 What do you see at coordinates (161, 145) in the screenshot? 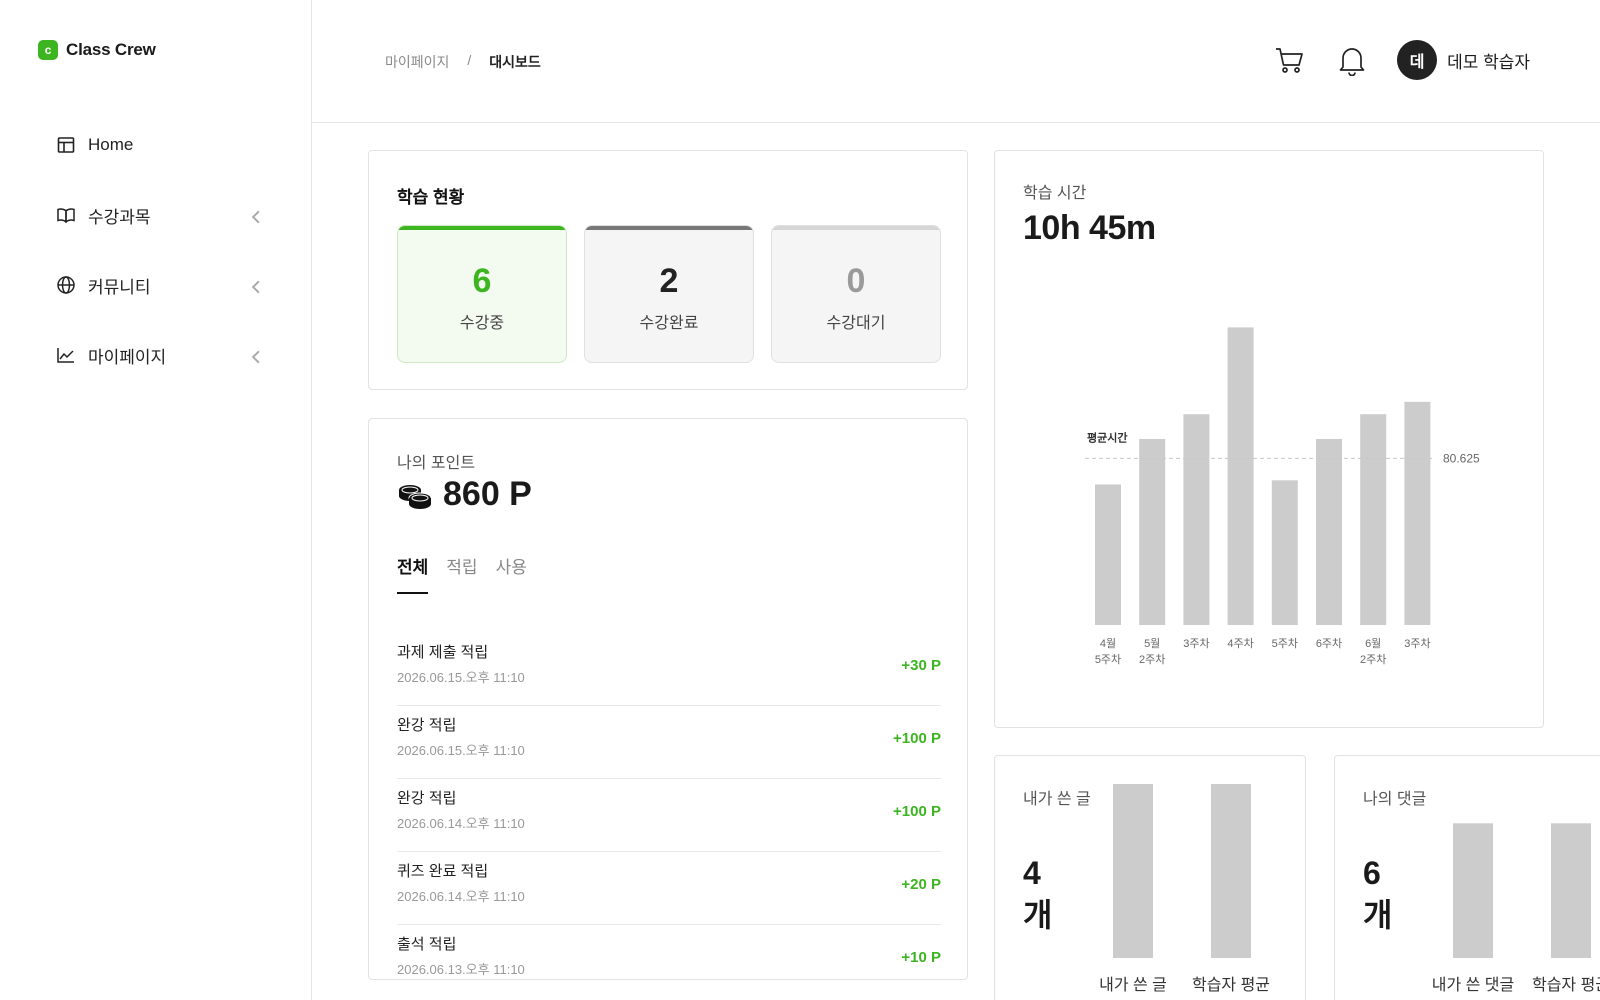
I see `sidebar-item-home: Home` at bounding box center [161, 145].